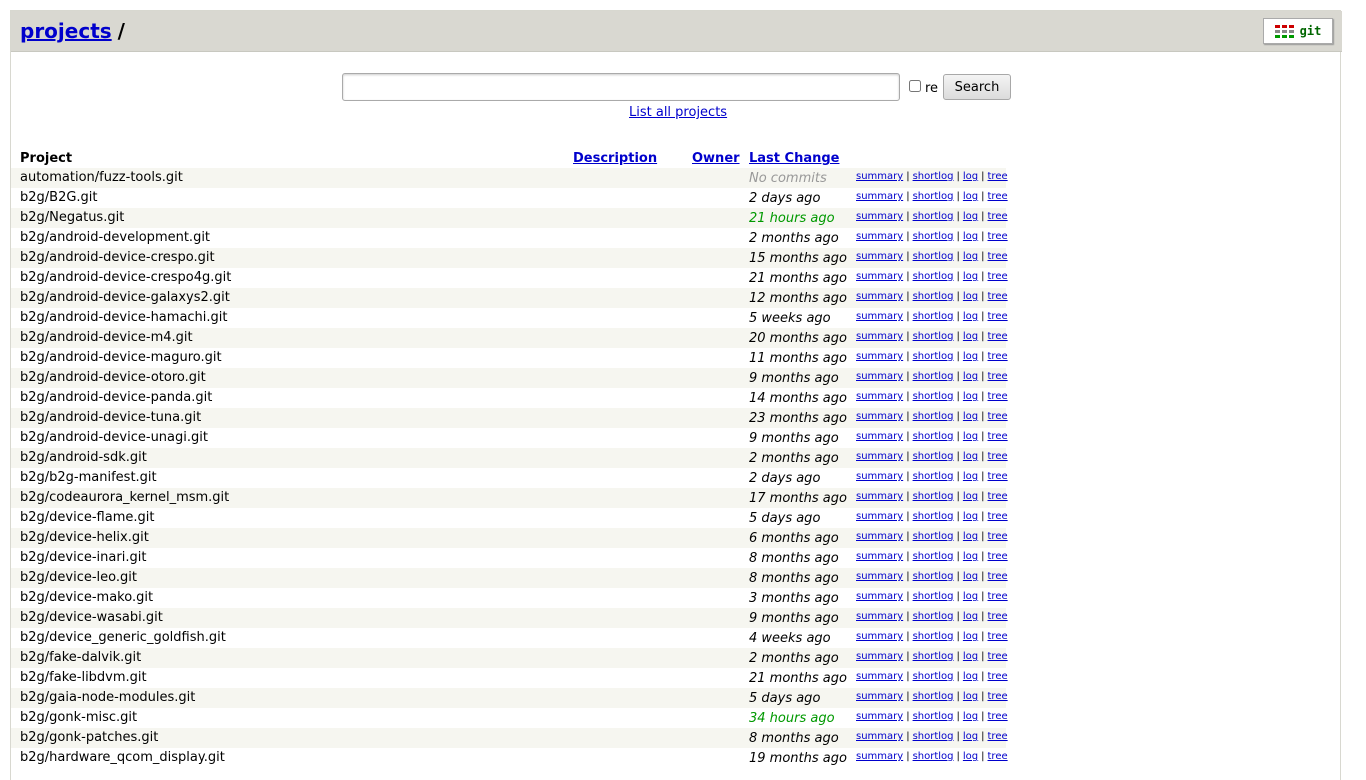  I want to click on project-name-link: b2g/Negatus.git, so click(72, 218).